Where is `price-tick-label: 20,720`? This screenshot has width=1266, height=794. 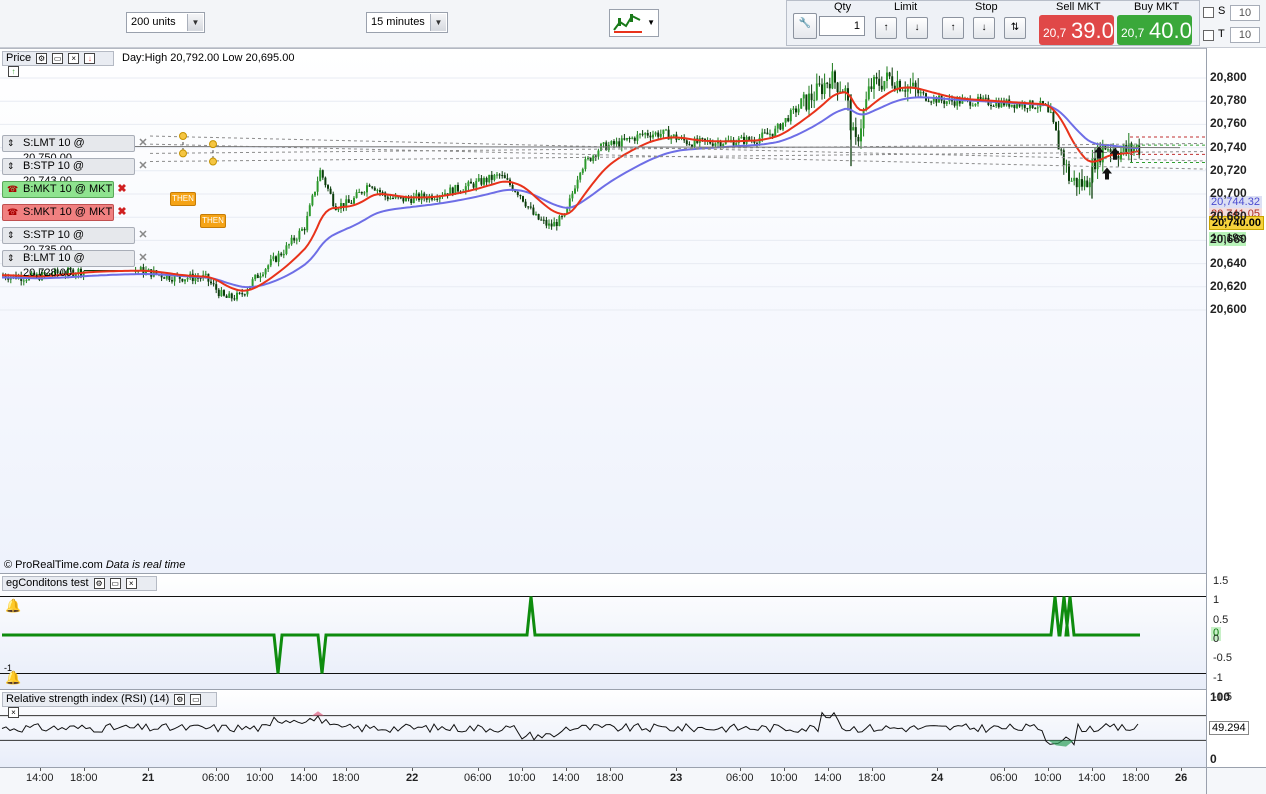 price-tick-label: 20,720 is located at coordinates (1228, 169).